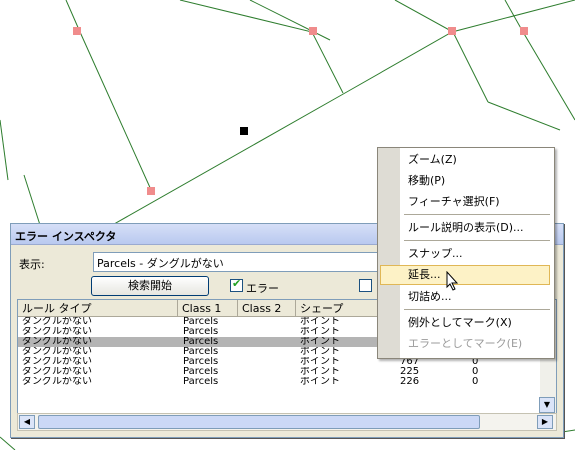  Describe the element at coordinates (262, 288) in the screenshot. I see `errors-checkbox-label: エラー` at that location.